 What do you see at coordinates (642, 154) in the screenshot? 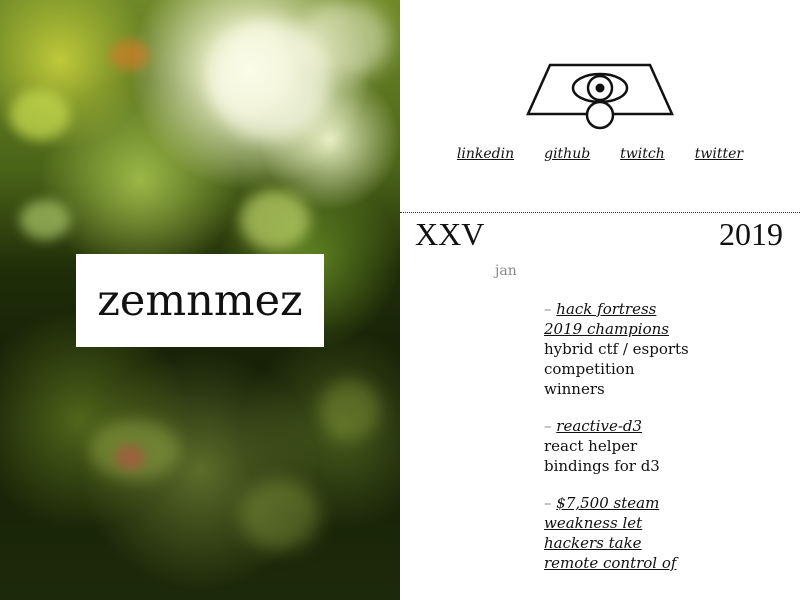
I see `twitch-link: twitch` at bounding box center [642, 154].